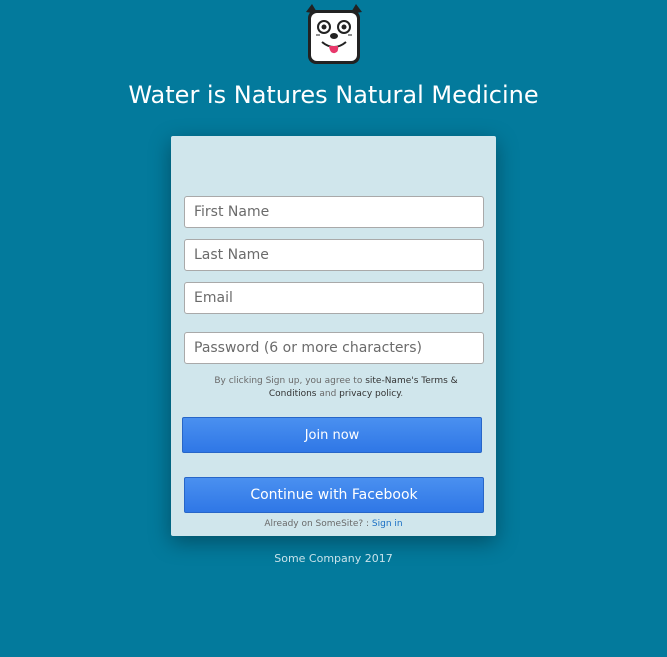 The image size is (667, 657). I want to click on dog-mascot-icon, so click(334, 34).